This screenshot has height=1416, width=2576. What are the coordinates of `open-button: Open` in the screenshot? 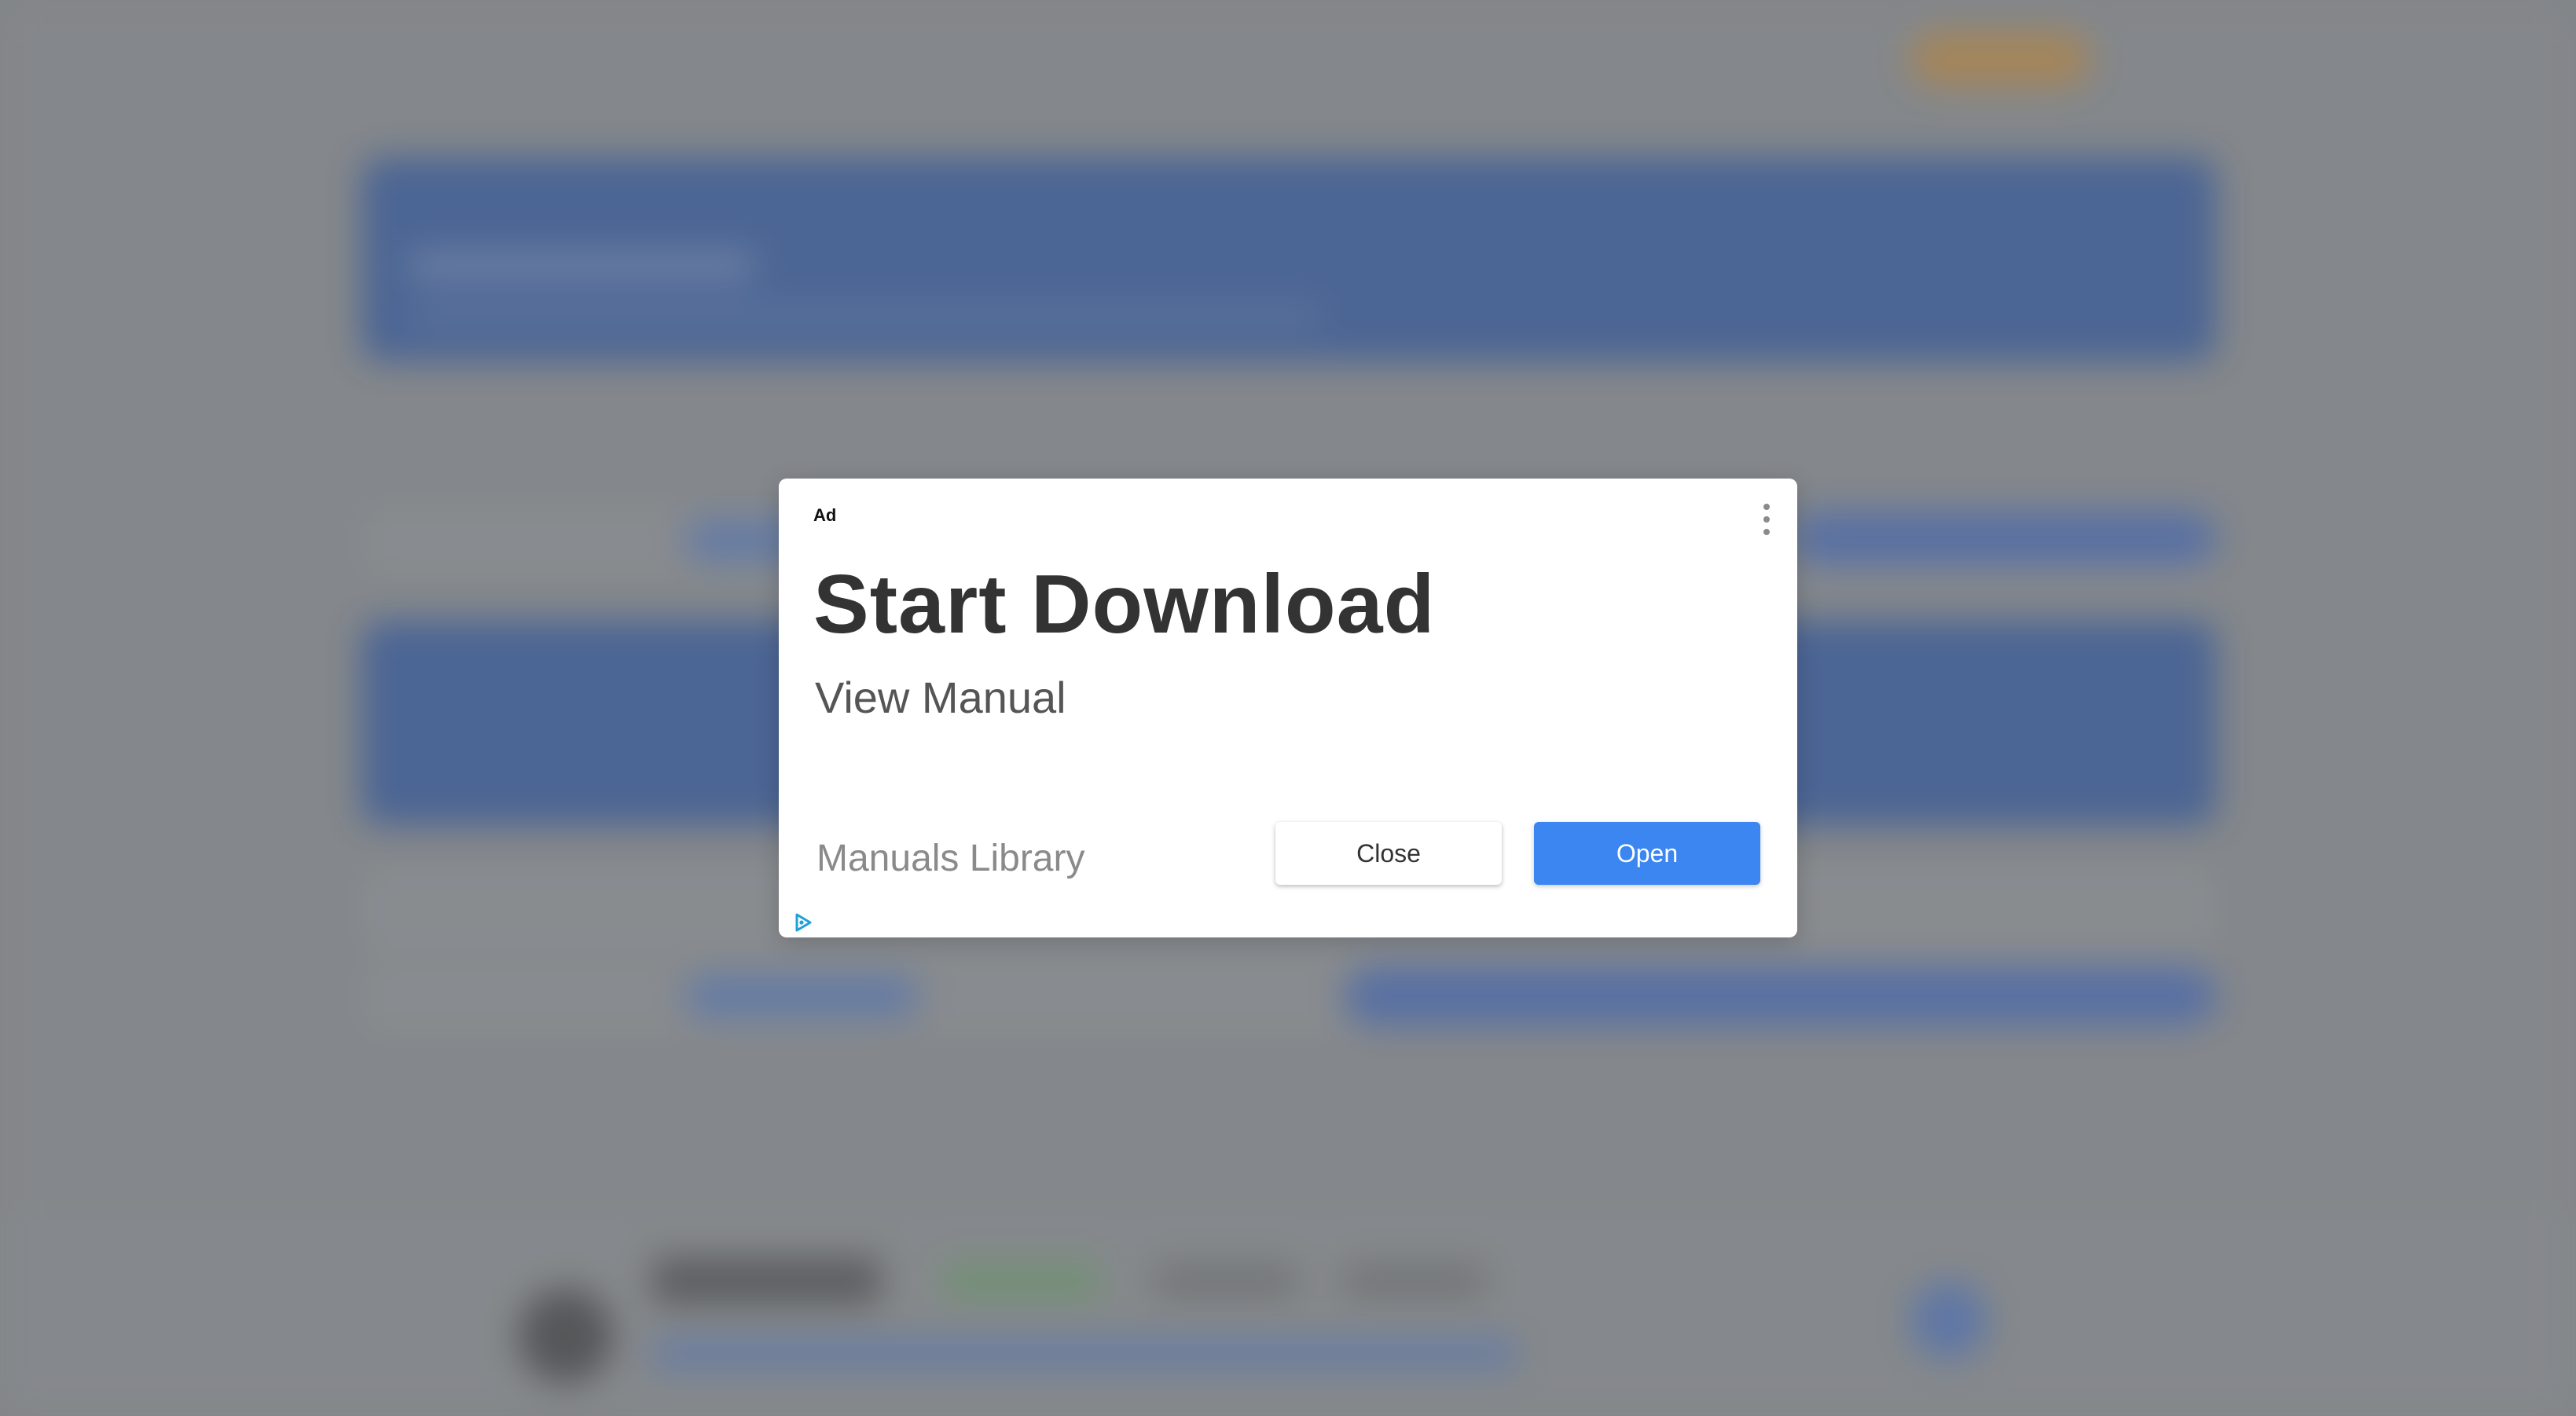 It's located at (1647, 853).